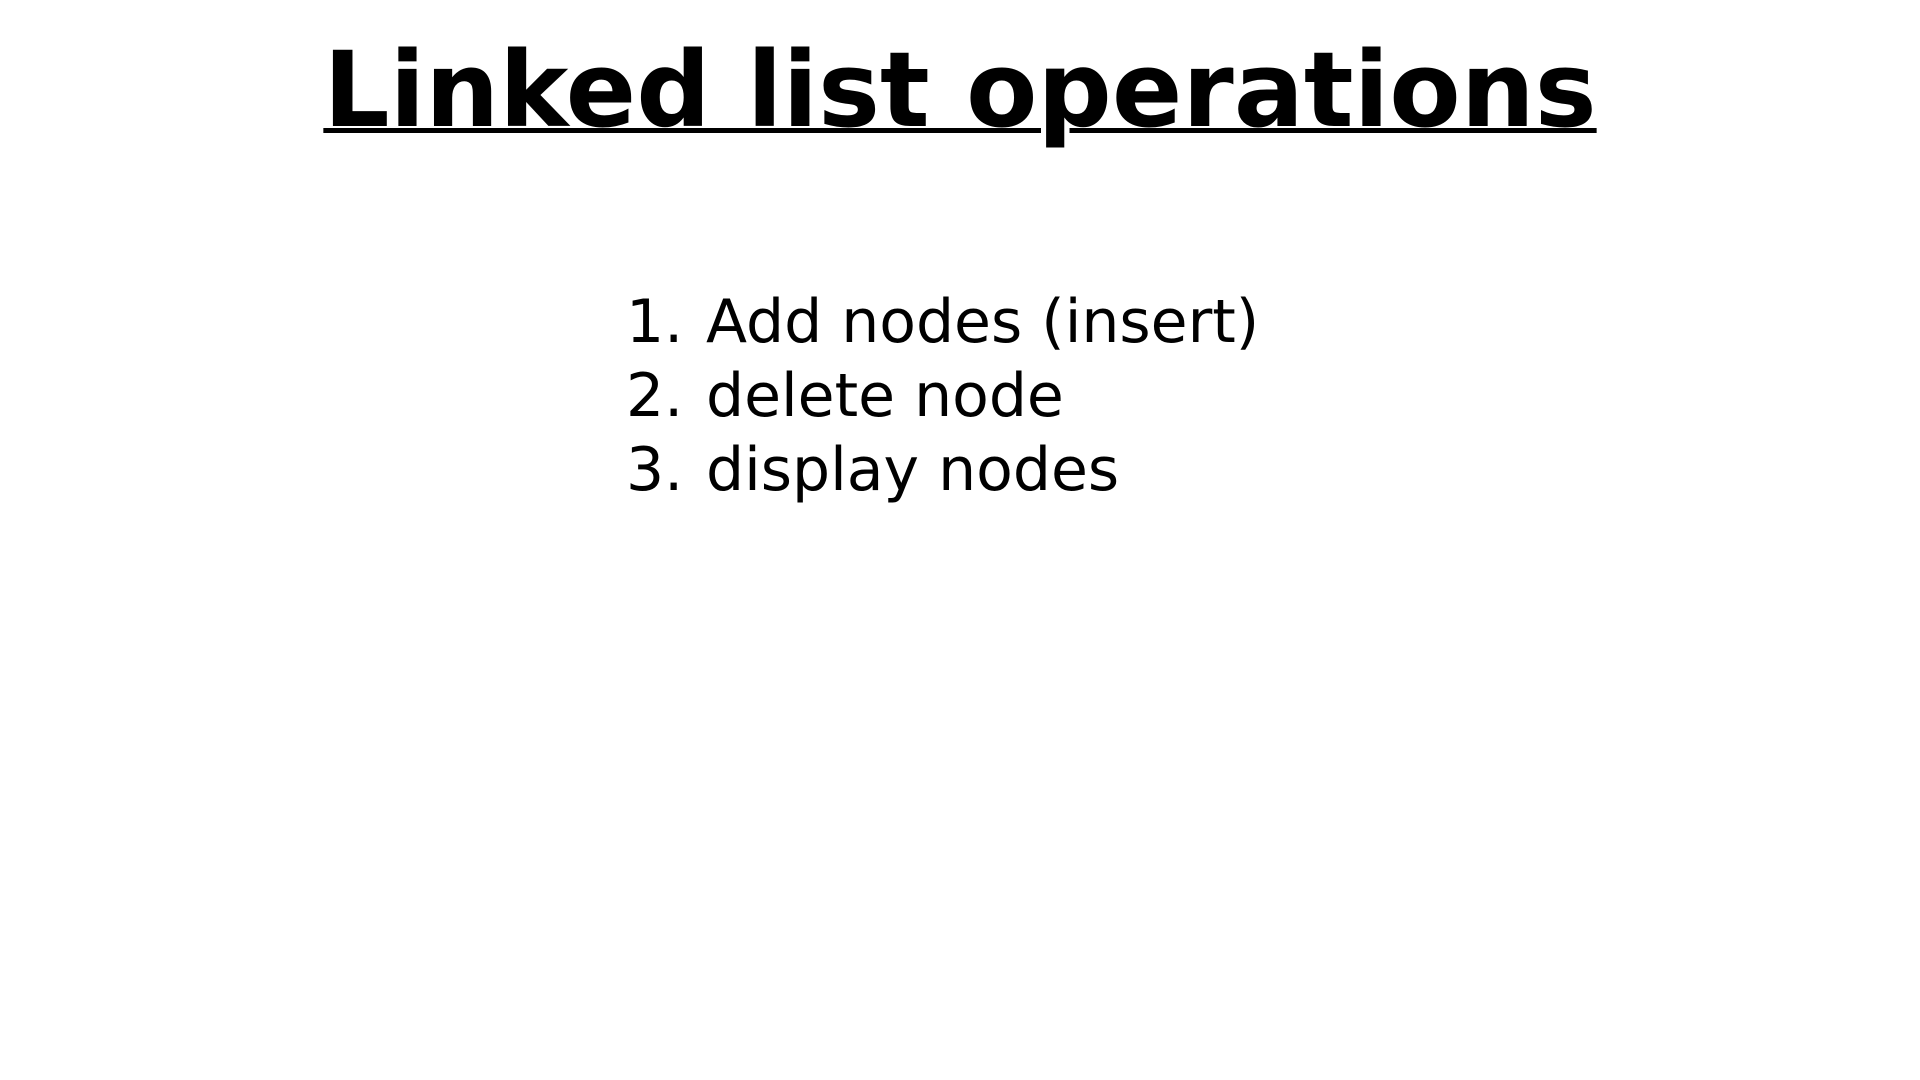  Describe the element at coordinates (913, 470) in the screenshot. I see `list-item-text: display nodes` at that location.